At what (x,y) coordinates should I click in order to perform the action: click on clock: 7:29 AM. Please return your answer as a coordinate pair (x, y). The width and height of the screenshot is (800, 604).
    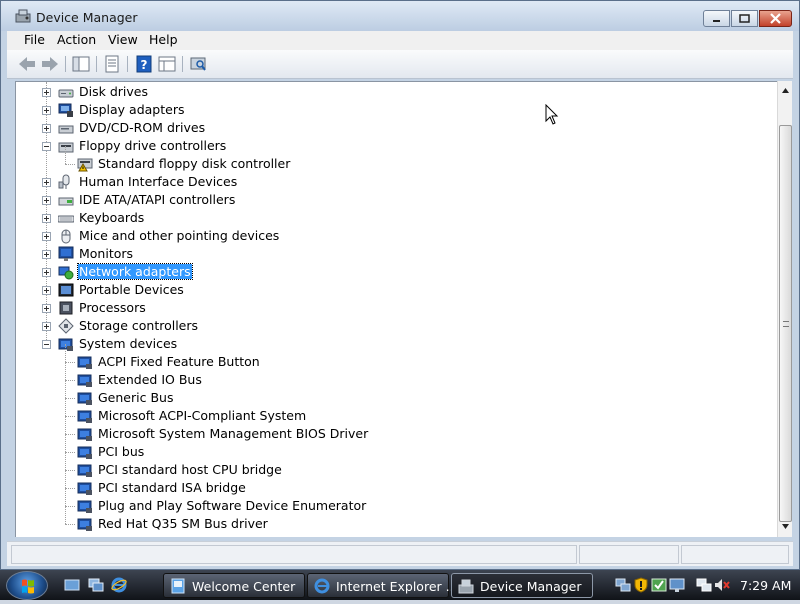
    Looking at the image, I should click on (765, 585).